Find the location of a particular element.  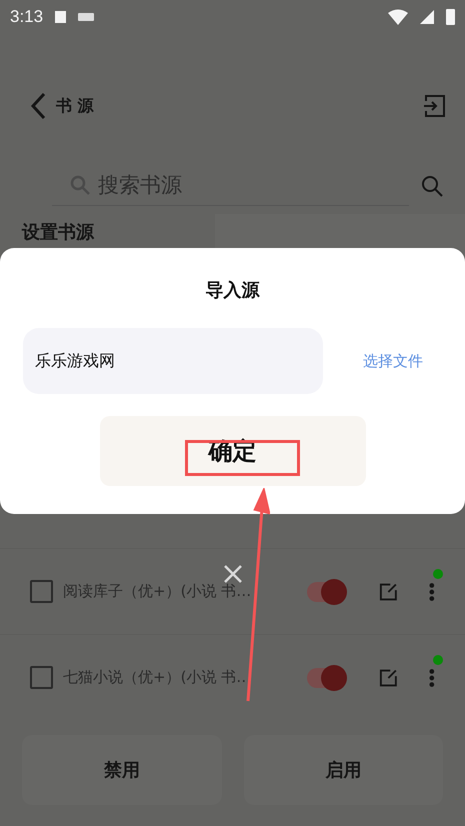

status-time: 3:13 is located at coordinates (27, 17).